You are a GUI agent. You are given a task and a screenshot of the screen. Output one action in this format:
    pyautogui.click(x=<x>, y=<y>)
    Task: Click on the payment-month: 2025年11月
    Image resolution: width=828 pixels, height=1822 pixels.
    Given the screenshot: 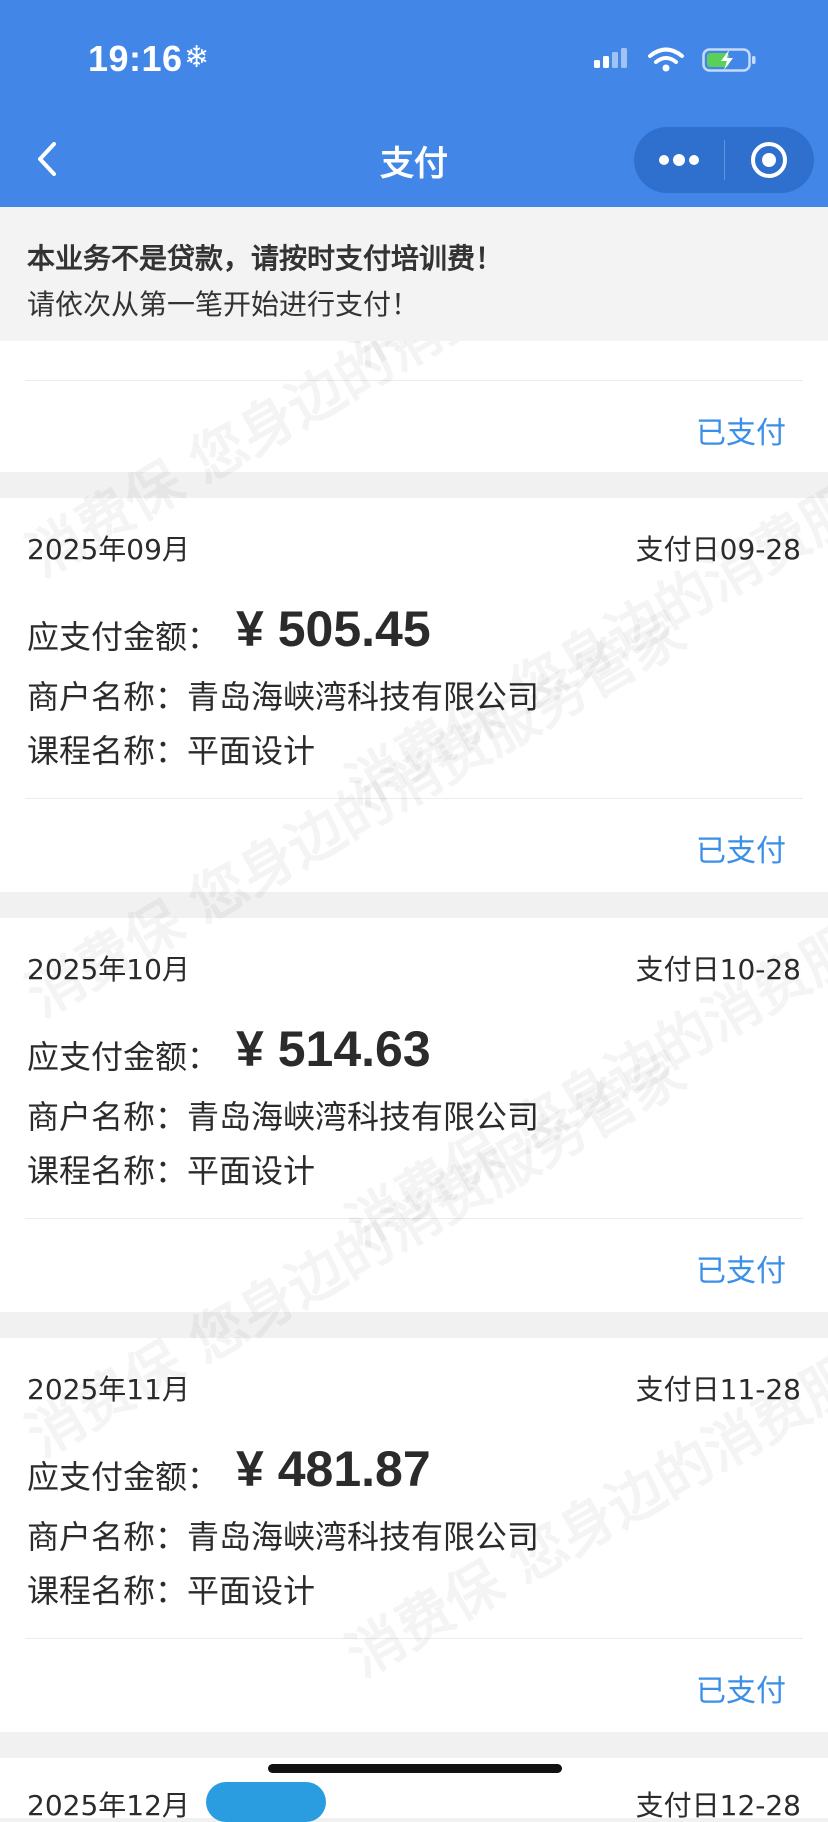 What is the action you would take?
    pyautogui.click(x=108, y=1389)
    